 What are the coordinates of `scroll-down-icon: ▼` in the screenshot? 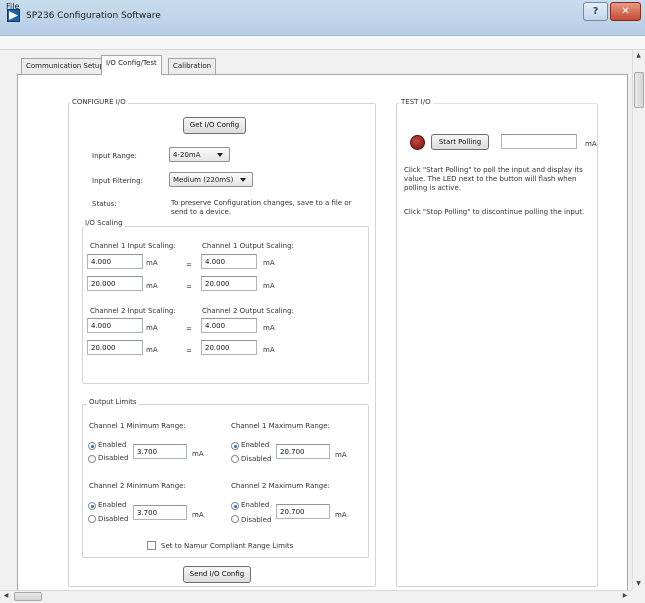 It's located at (638, 583).